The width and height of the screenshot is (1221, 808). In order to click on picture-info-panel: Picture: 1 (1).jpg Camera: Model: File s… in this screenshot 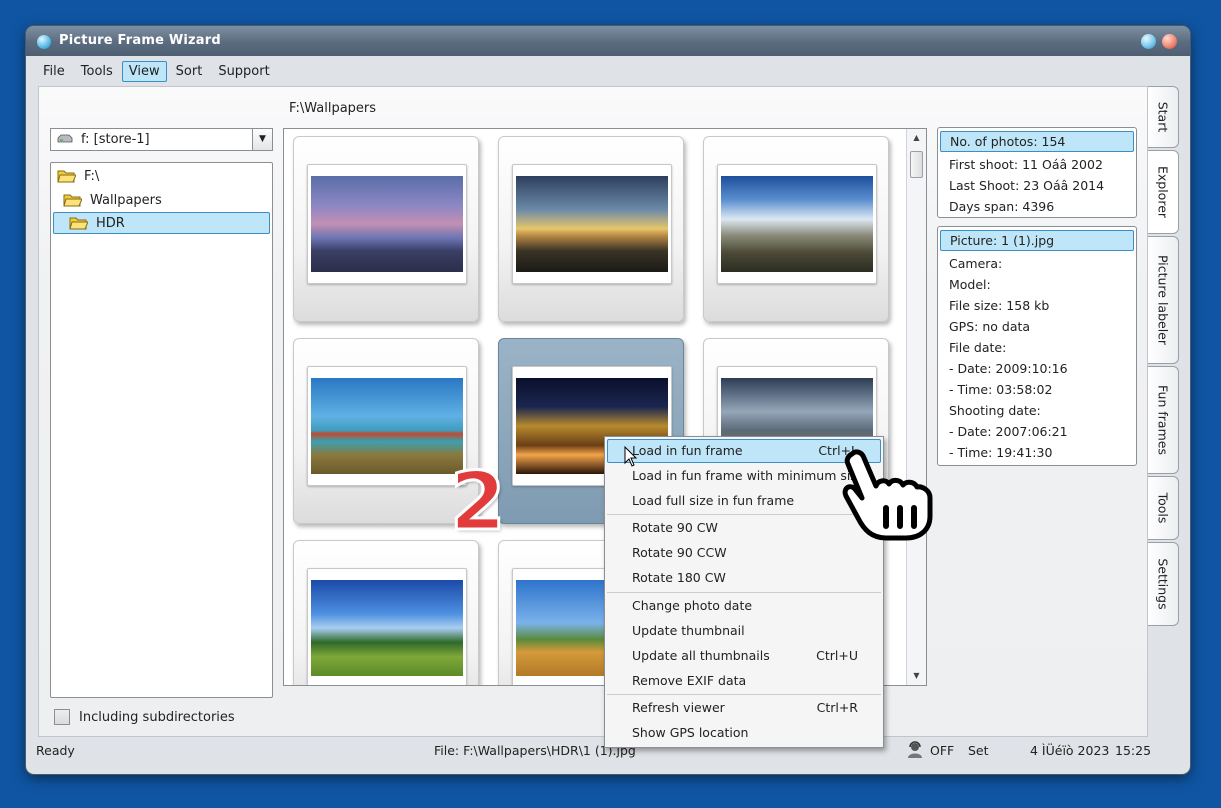, I will do `click(1037, 346)`.